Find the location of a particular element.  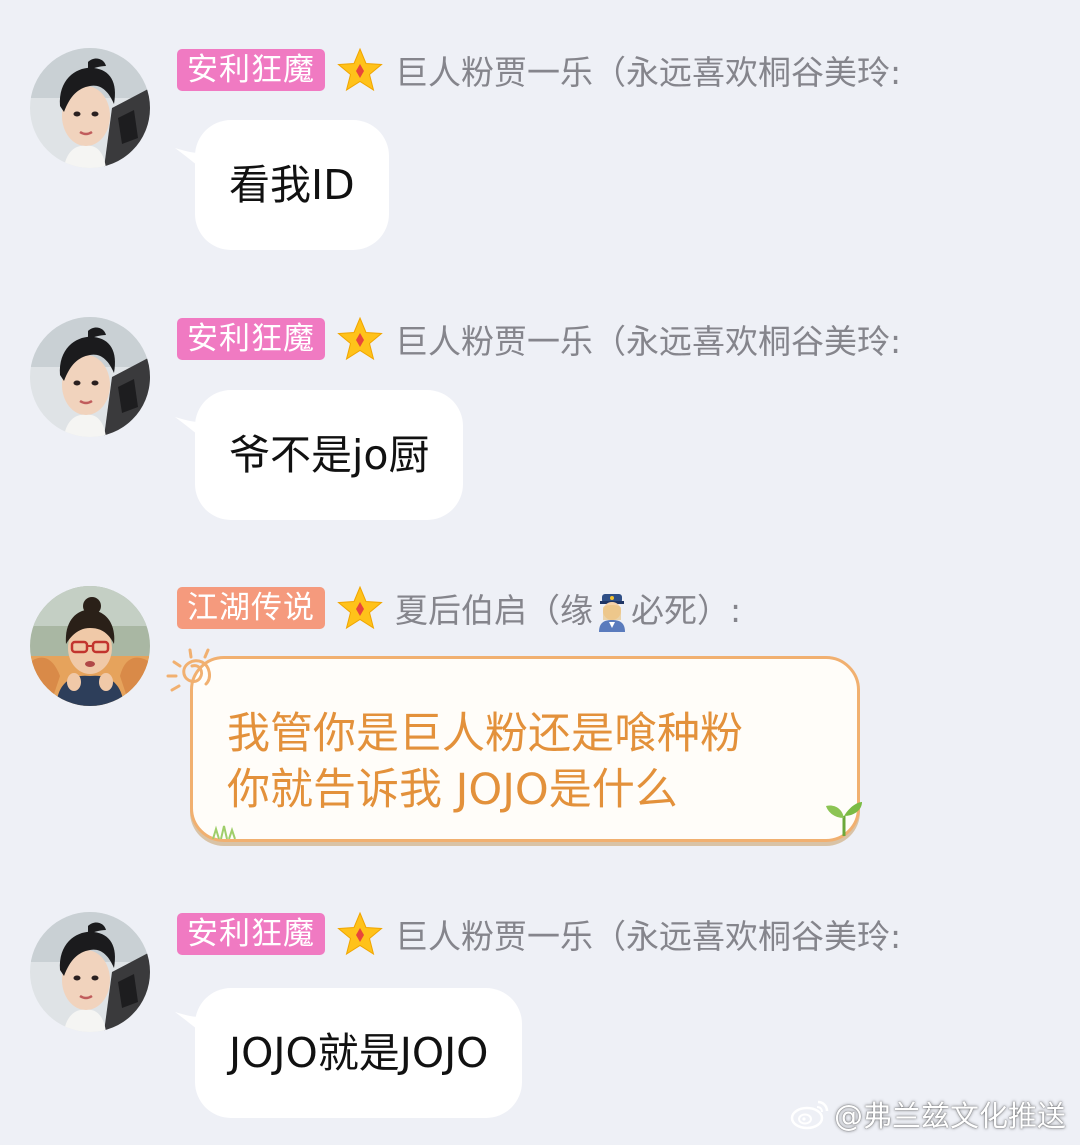

message-bubble: 爷不是jo厨 is located at coordinates (329, 455).